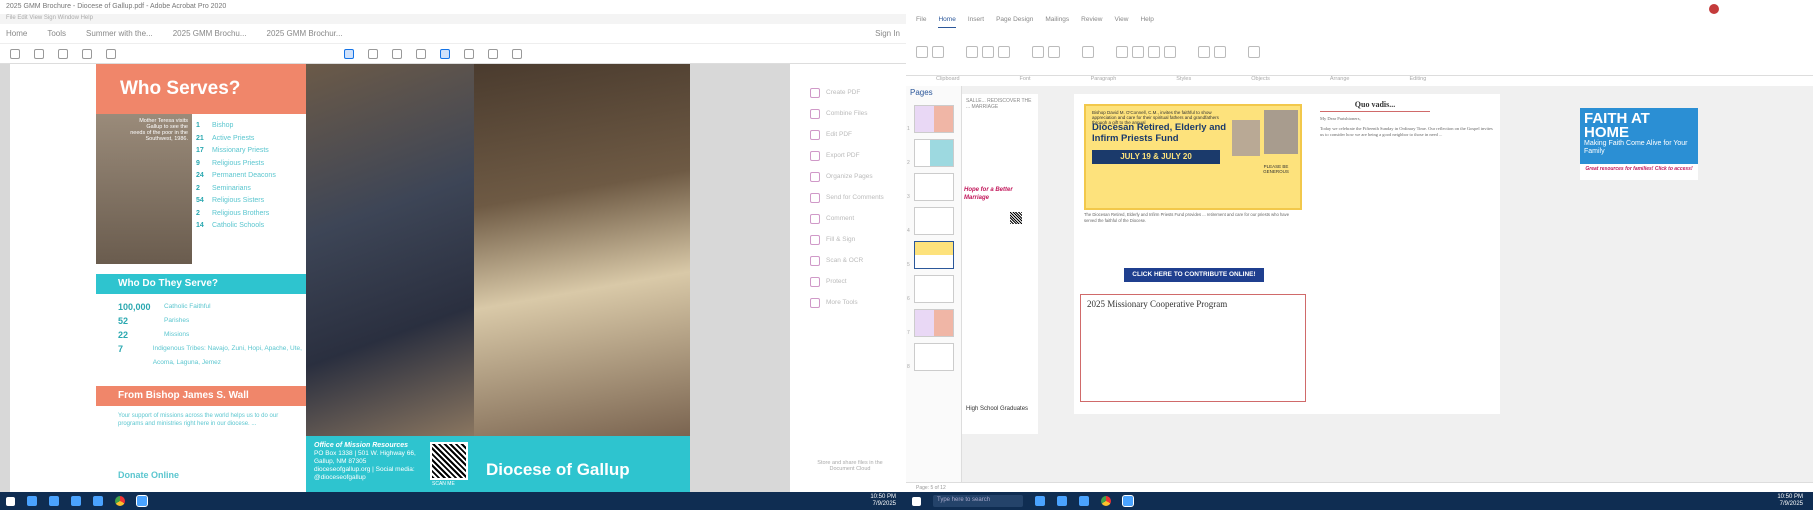  Describe the element at coordinates (87, 53) in the screenshot. I see `email-icon` at that location.